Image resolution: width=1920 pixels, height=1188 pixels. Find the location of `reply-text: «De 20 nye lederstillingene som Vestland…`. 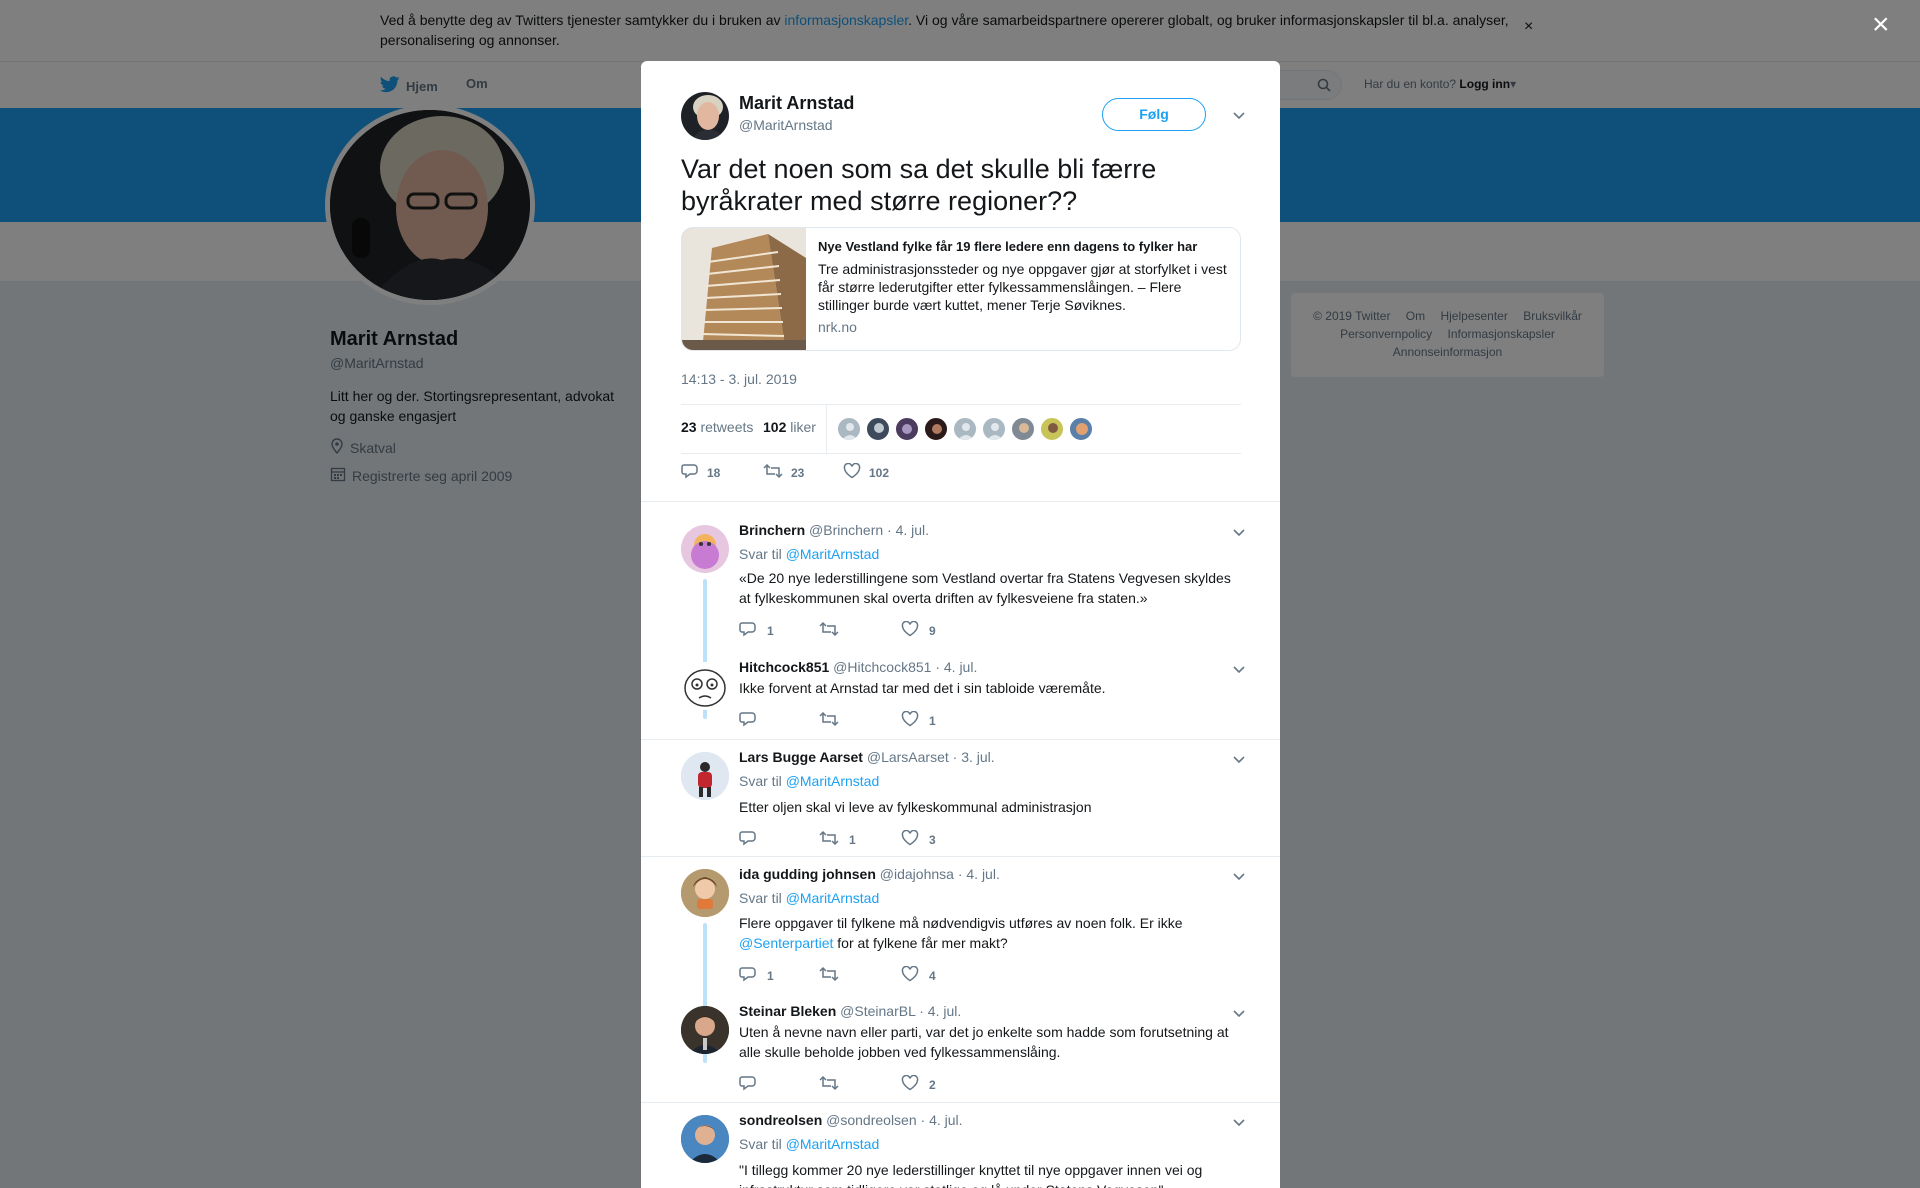

reply-text: «De 20 nye lederstillingene som Vestland… is located at coordinates (985, 588).